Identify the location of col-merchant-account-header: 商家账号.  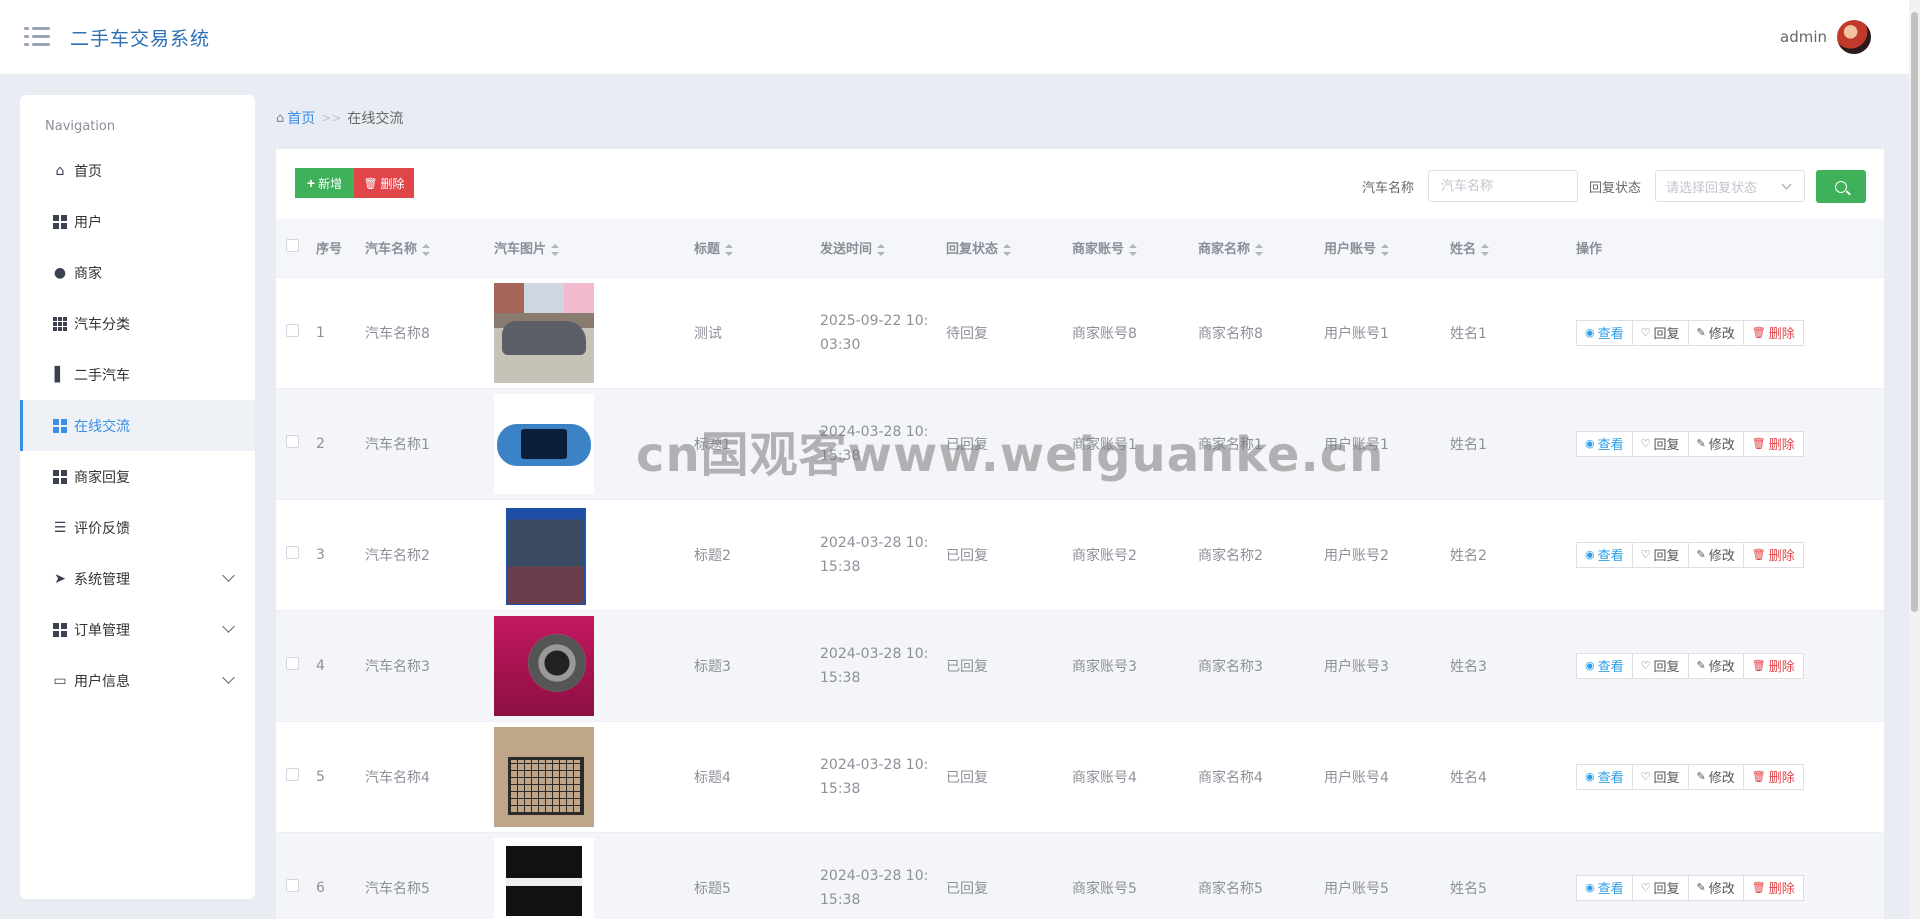
(1135, 248).